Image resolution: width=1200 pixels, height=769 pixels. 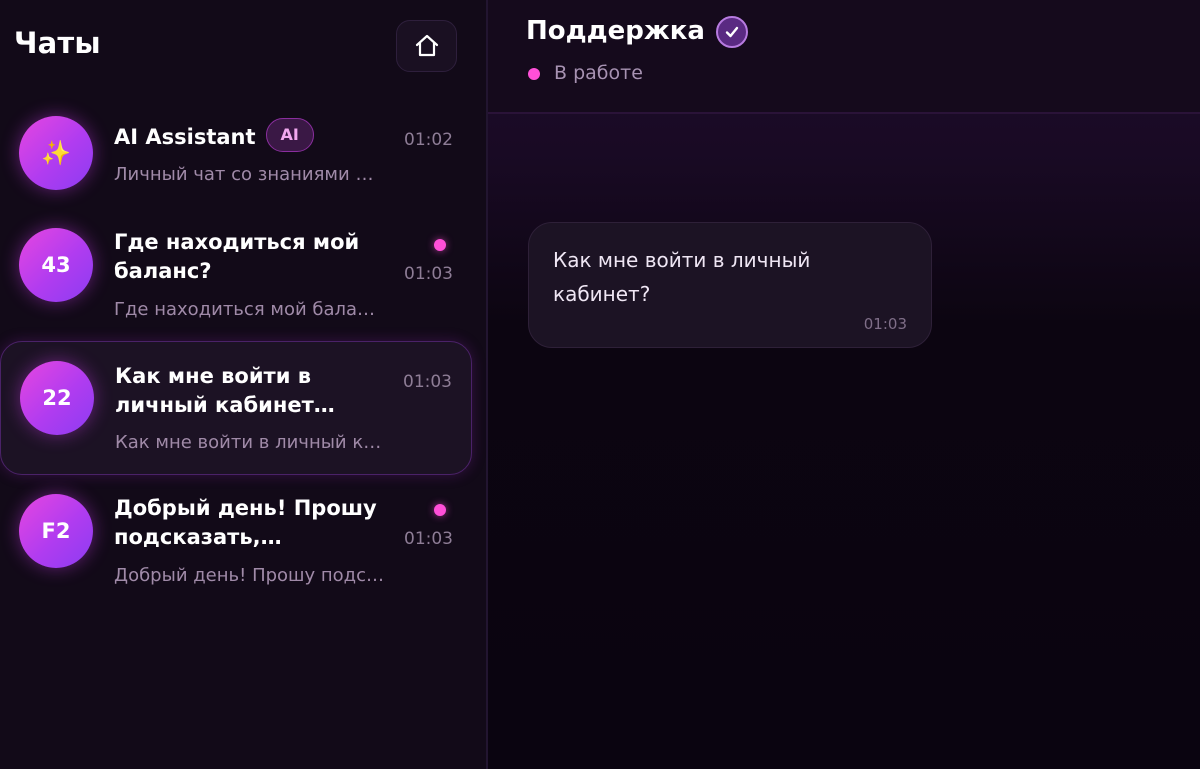 I want to click on sidebar-title: Чаты, so click(x=57, y=43).